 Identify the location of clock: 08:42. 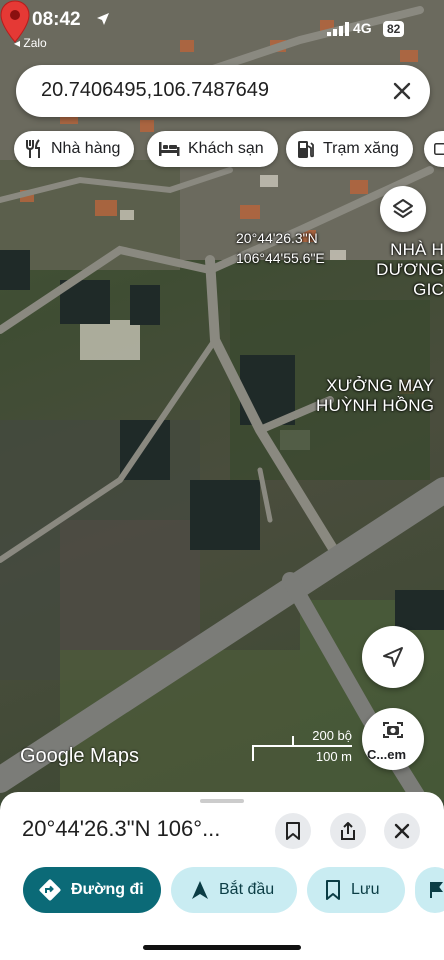
(56, 19).